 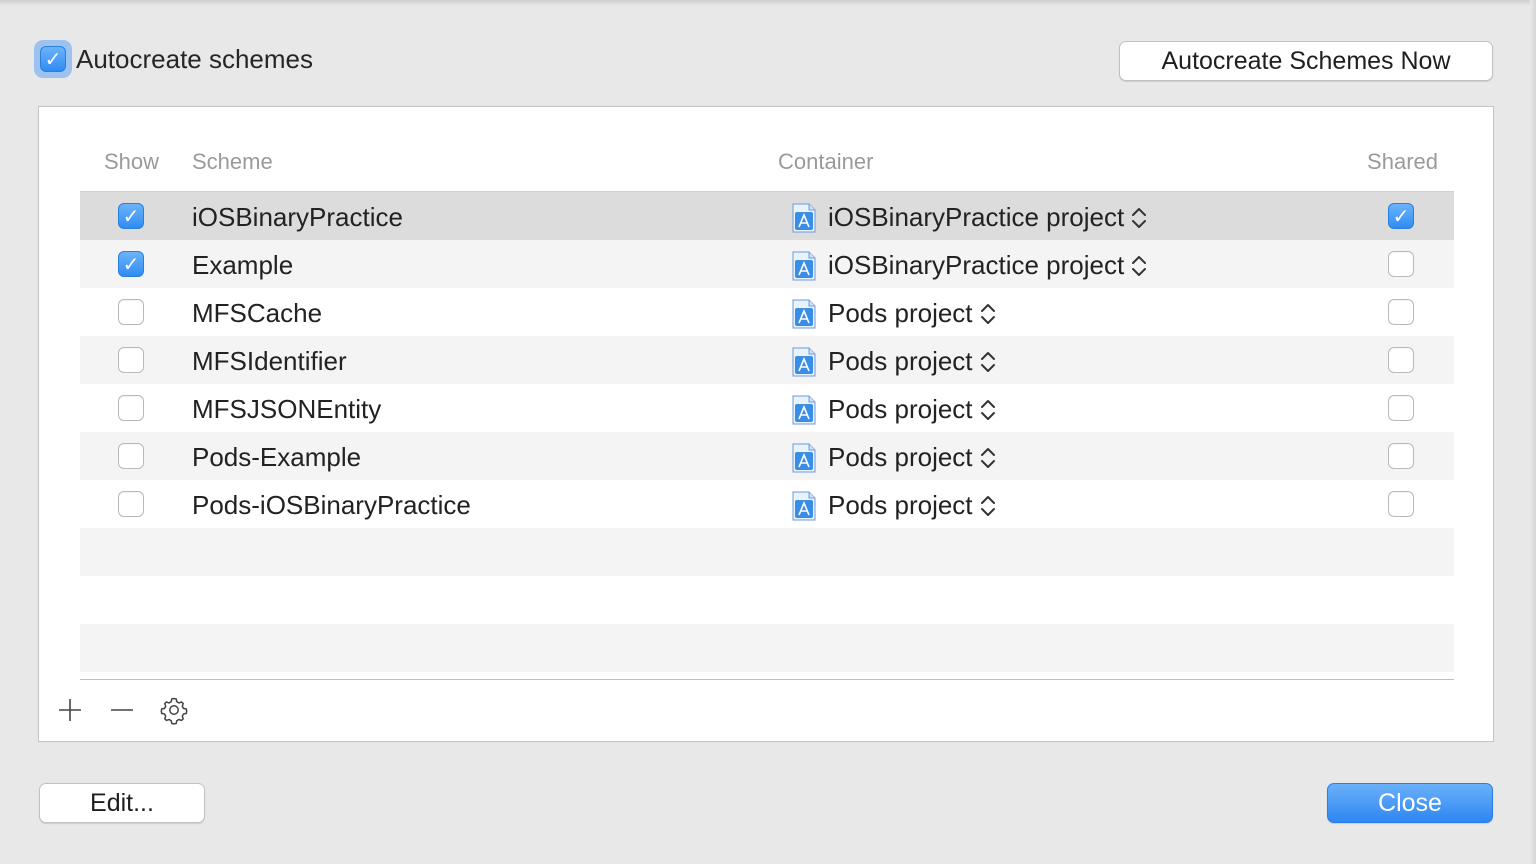 What do you see at coordinates (768, 3) in the screenshot?
I see `window-top-shadow` at bounding box center [768, 3].